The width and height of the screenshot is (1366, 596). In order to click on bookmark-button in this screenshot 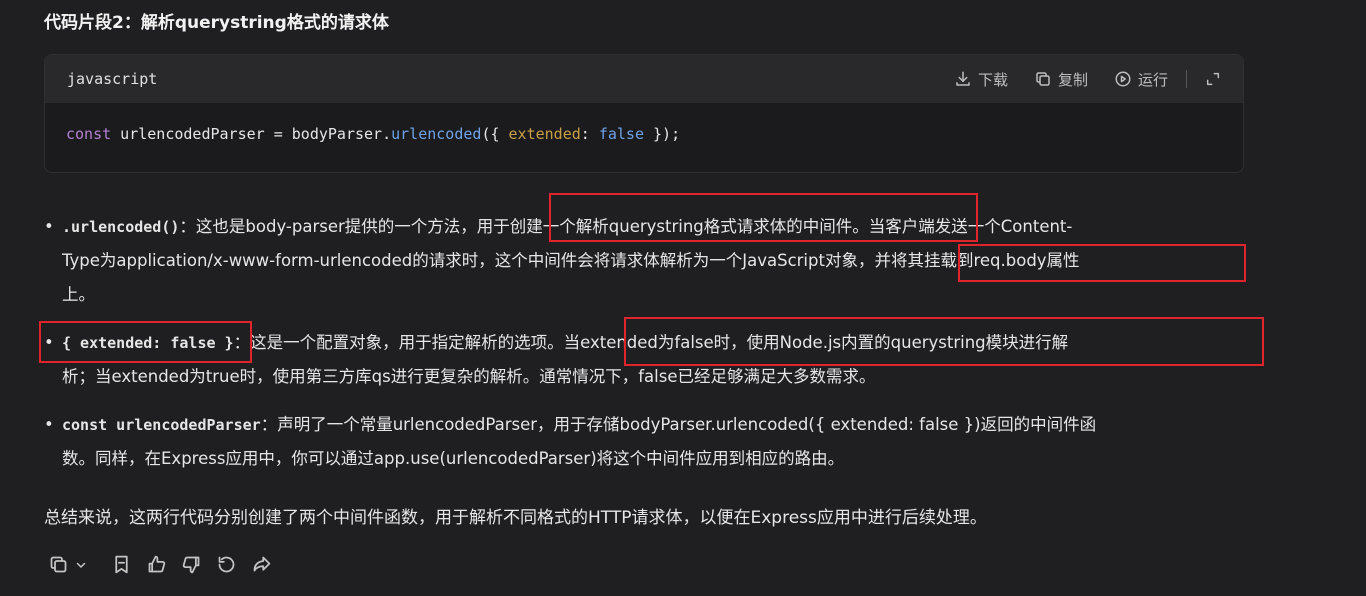, I will do `click(121, 564)`.